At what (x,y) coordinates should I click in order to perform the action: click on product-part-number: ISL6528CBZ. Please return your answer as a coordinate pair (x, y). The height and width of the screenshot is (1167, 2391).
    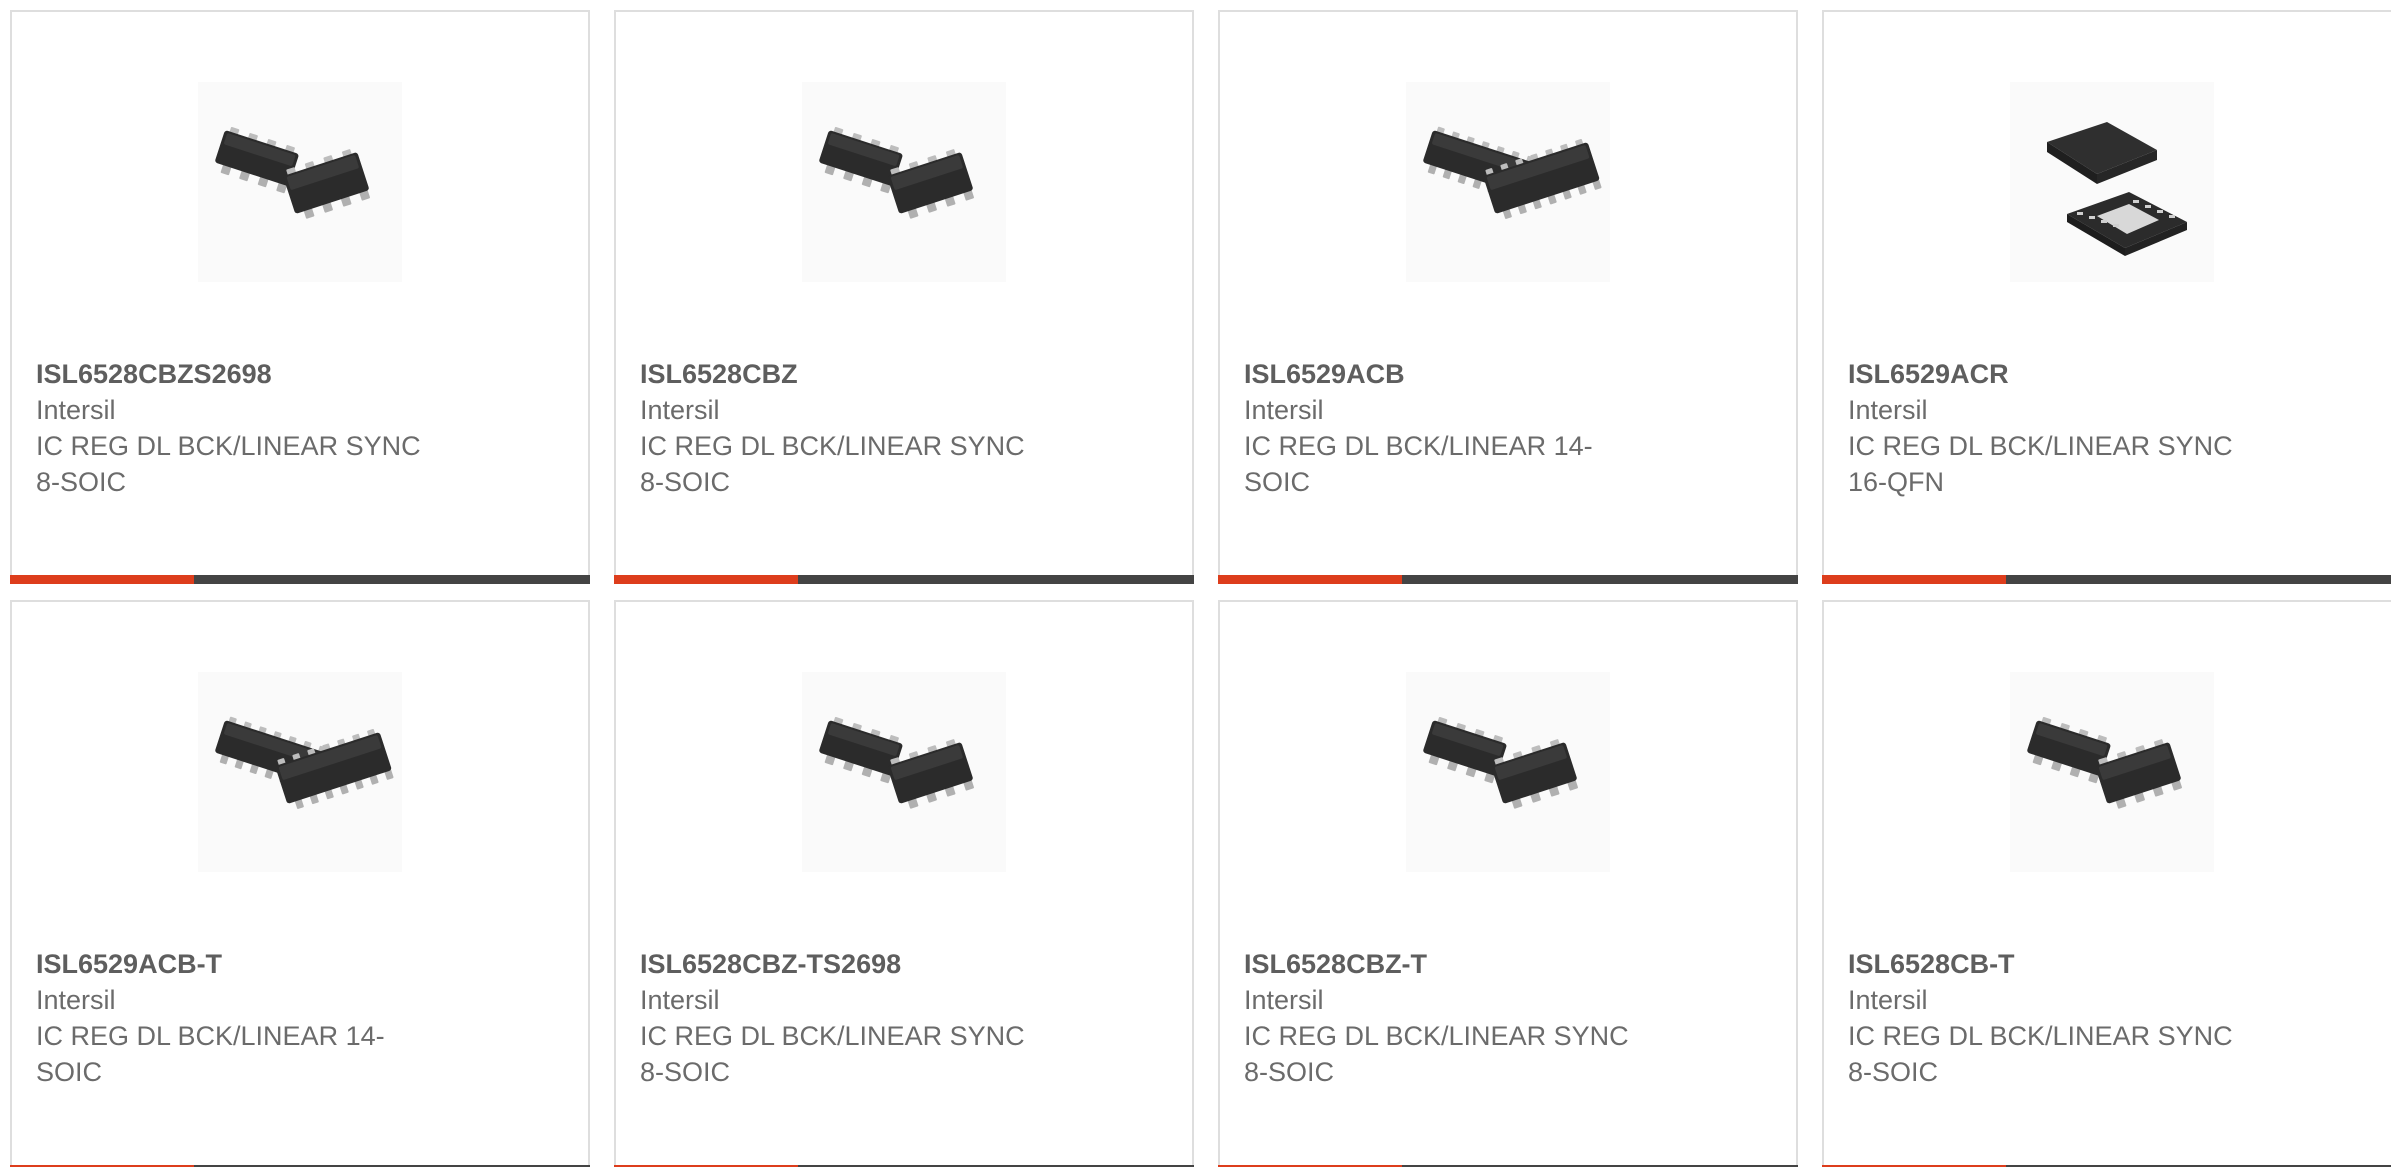
    Looking at the image, I should click on (850, 374).